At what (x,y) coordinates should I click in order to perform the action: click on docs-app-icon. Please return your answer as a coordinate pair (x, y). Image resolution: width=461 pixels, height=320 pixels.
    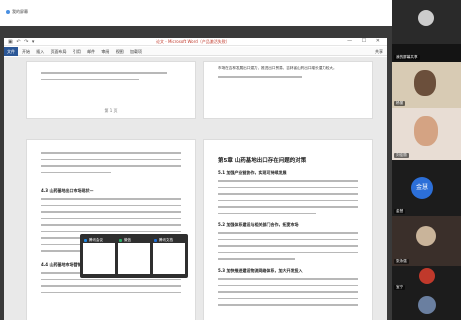
    Looking at the image, I should click on (155, 240).